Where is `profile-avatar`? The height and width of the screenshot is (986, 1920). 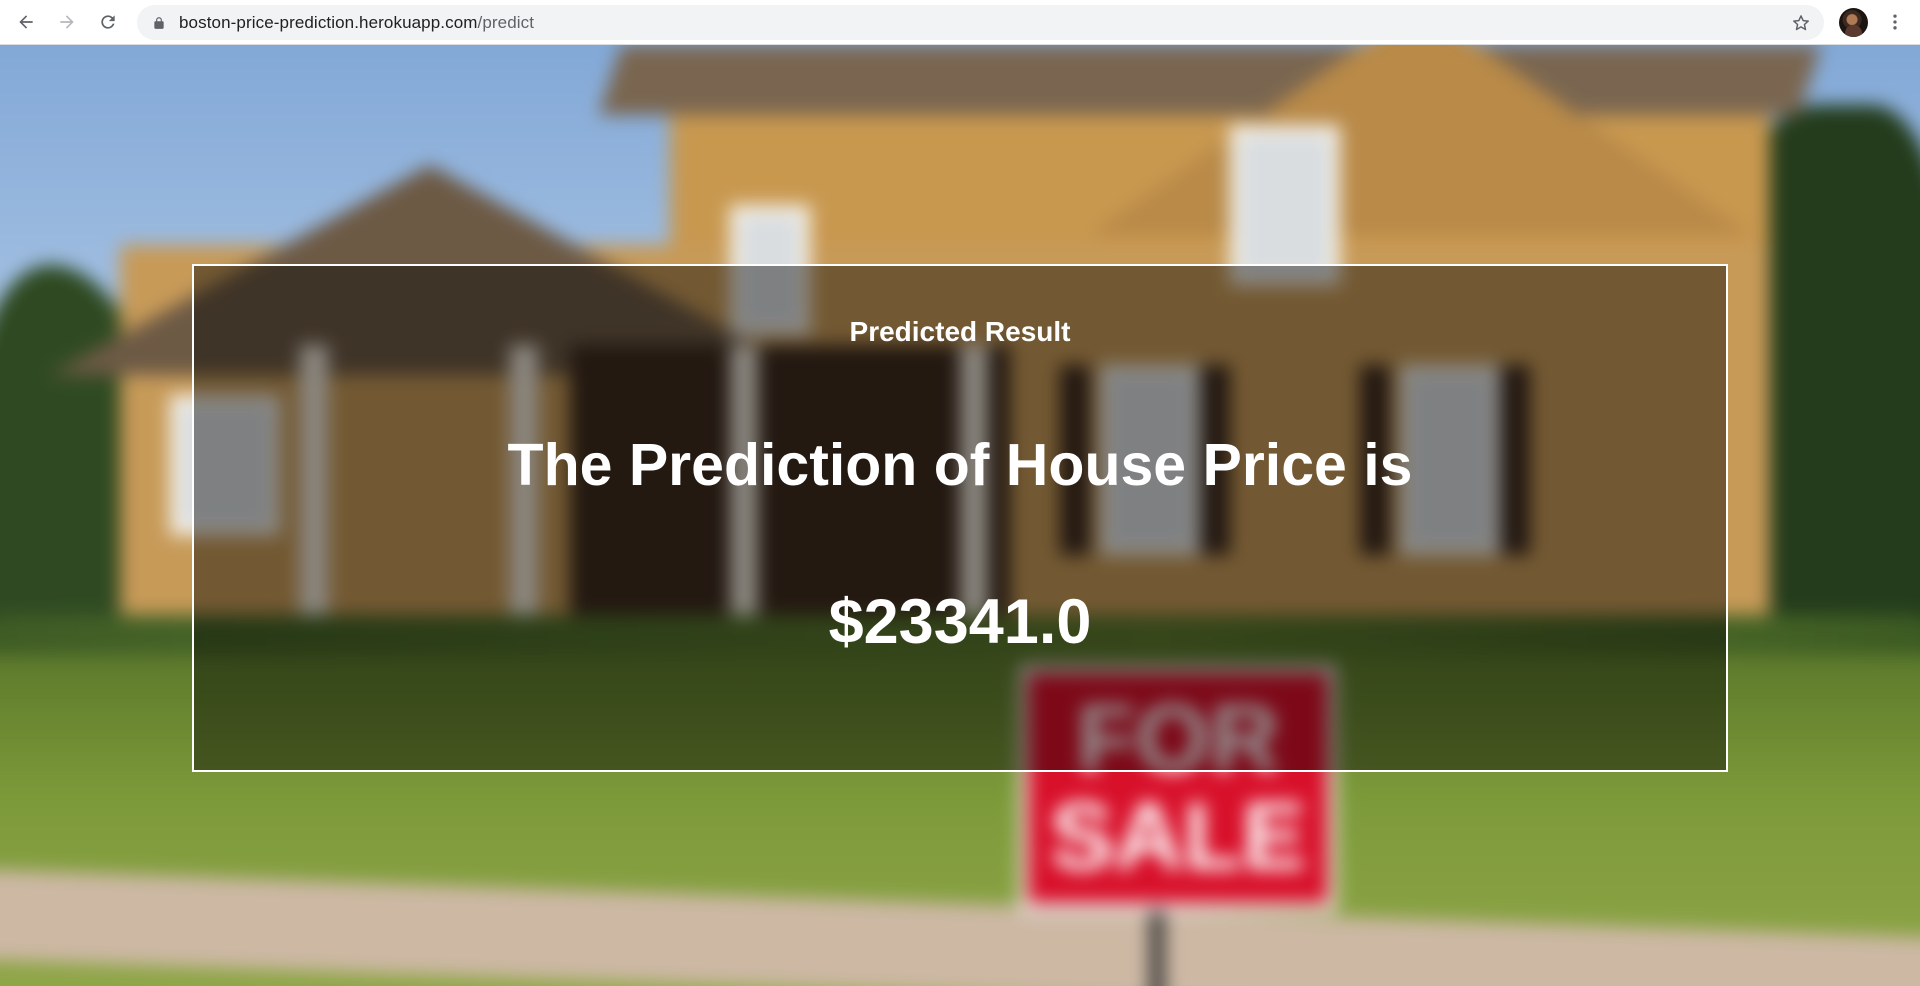
profile-avatar is located at coordinates (1853, 22).